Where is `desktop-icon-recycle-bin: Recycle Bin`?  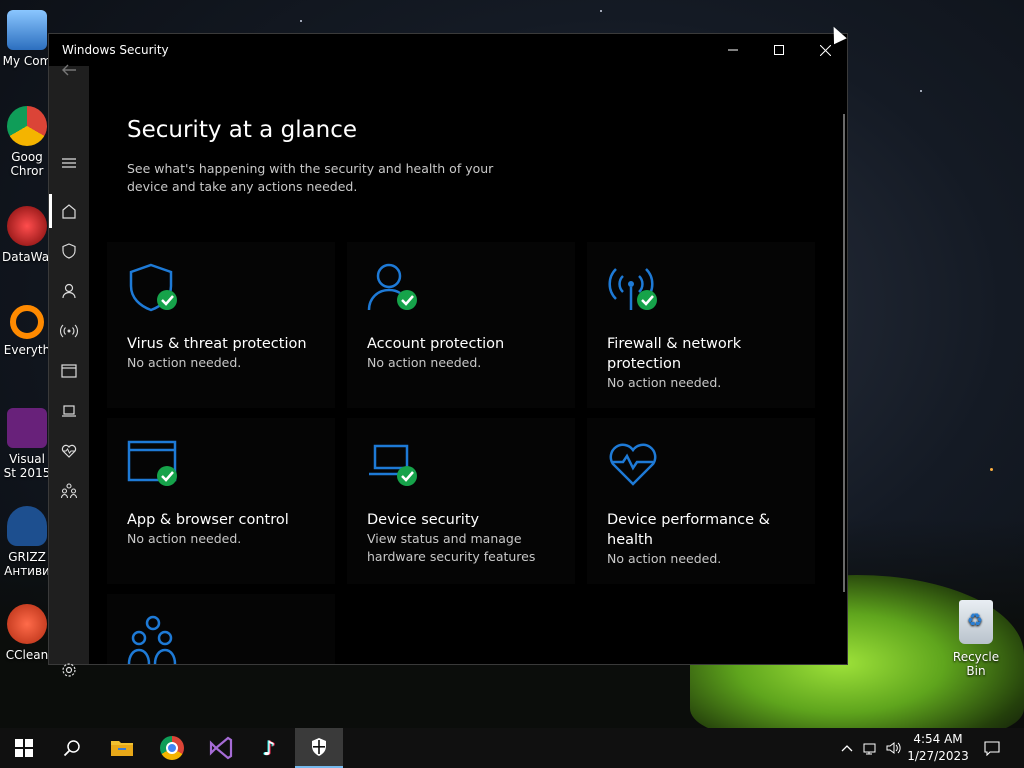 desktop-icon-recycle-bin: Recycle Bin is located at coordinates (976, 639).